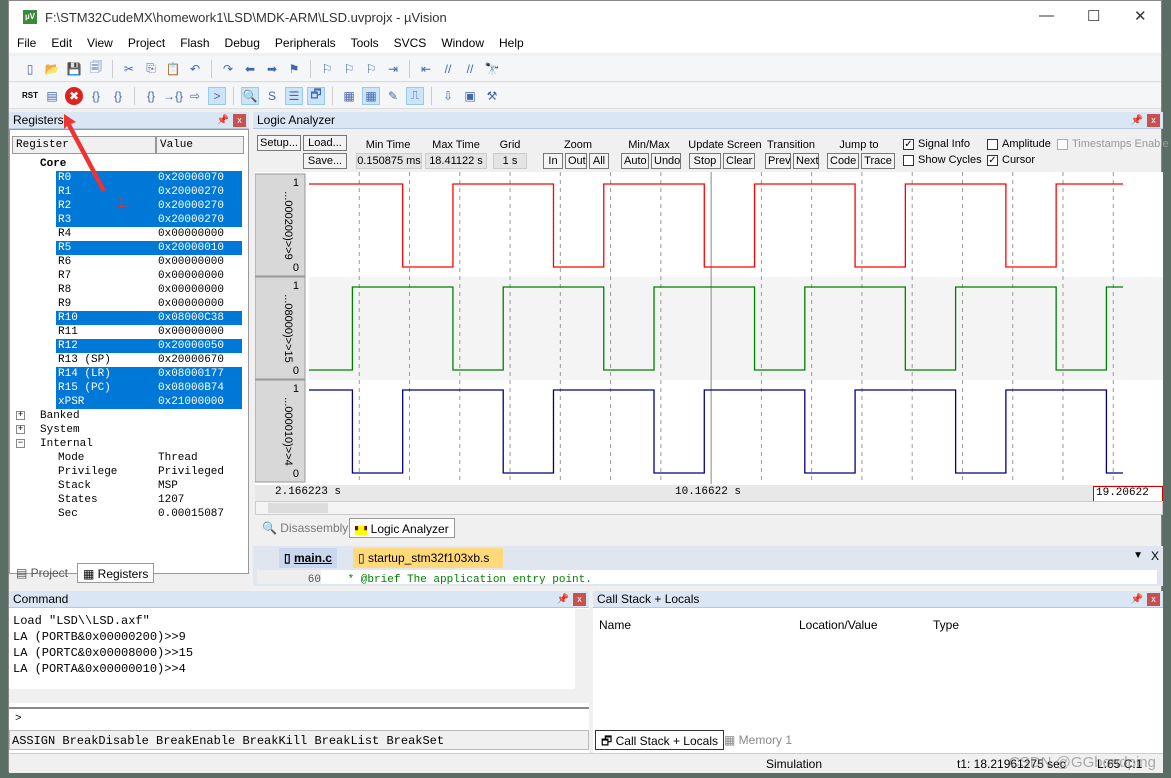 The image size is (1171, 778). I want to click on step-out-icon: {}, so click(151, 96).